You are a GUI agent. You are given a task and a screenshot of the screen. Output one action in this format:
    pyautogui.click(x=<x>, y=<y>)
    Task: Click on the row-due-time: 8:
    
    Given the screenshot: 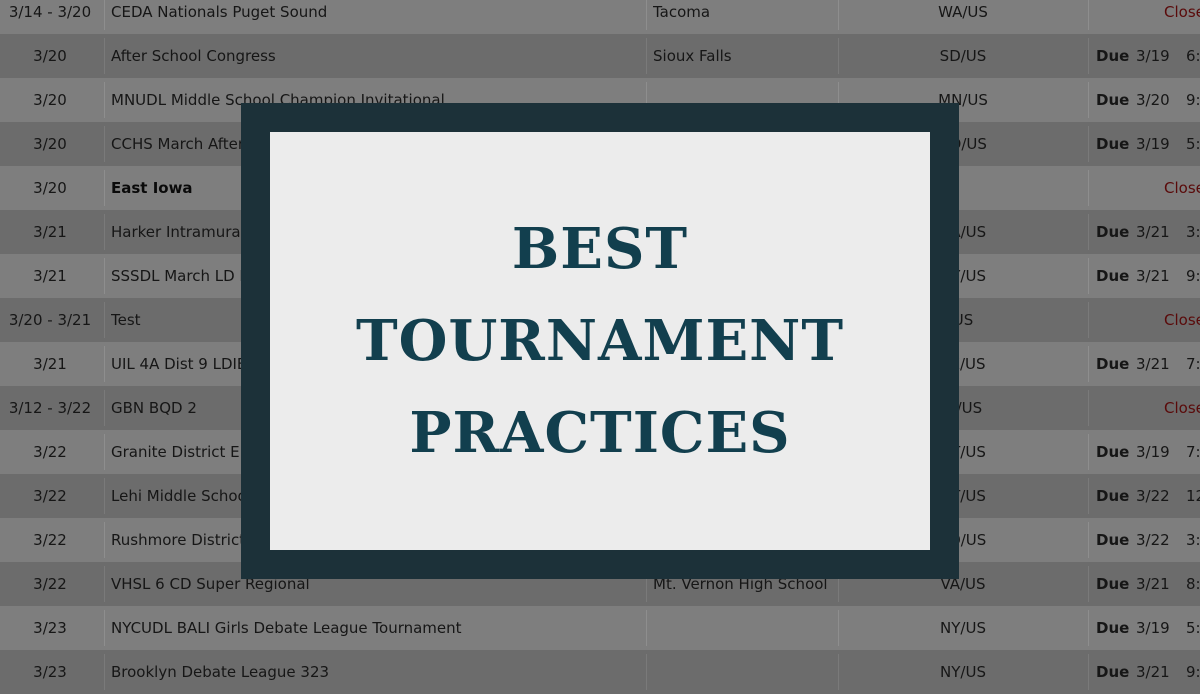 What is the action you would take?
    pyautogui.click(x=1193, y=584)
    